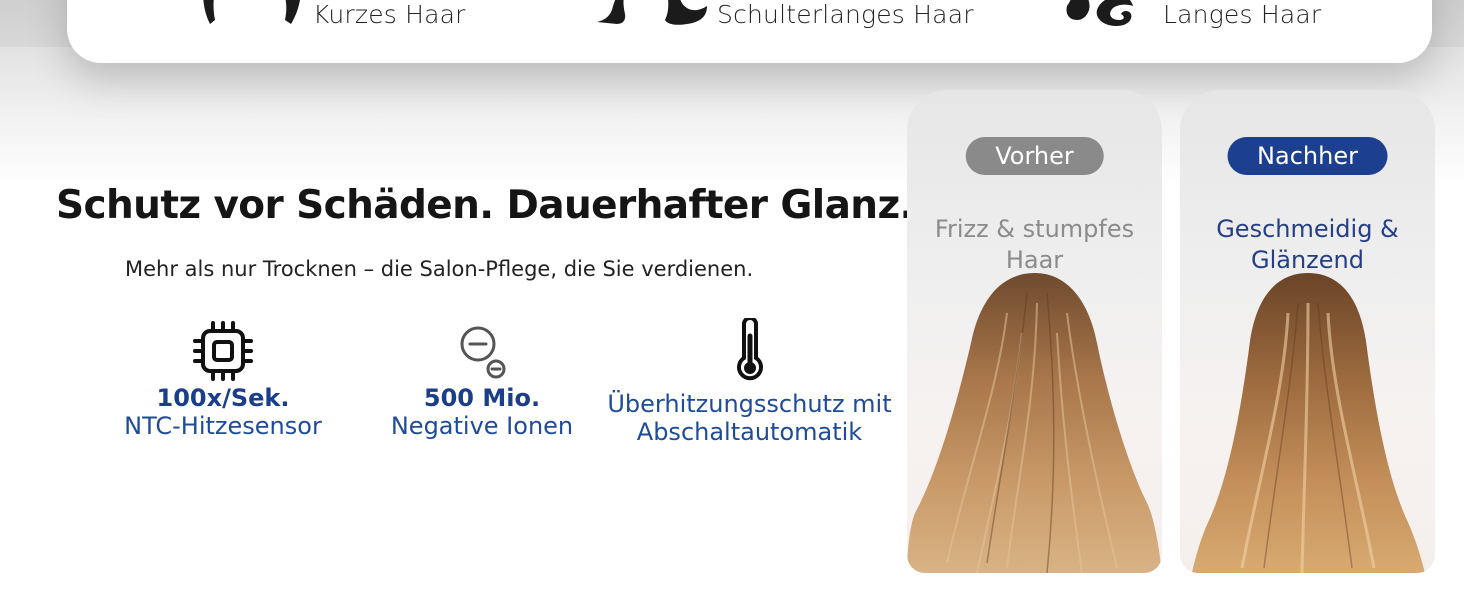  I want to click on feature-description: NTC-Hitzesensor, so click(223, 426).